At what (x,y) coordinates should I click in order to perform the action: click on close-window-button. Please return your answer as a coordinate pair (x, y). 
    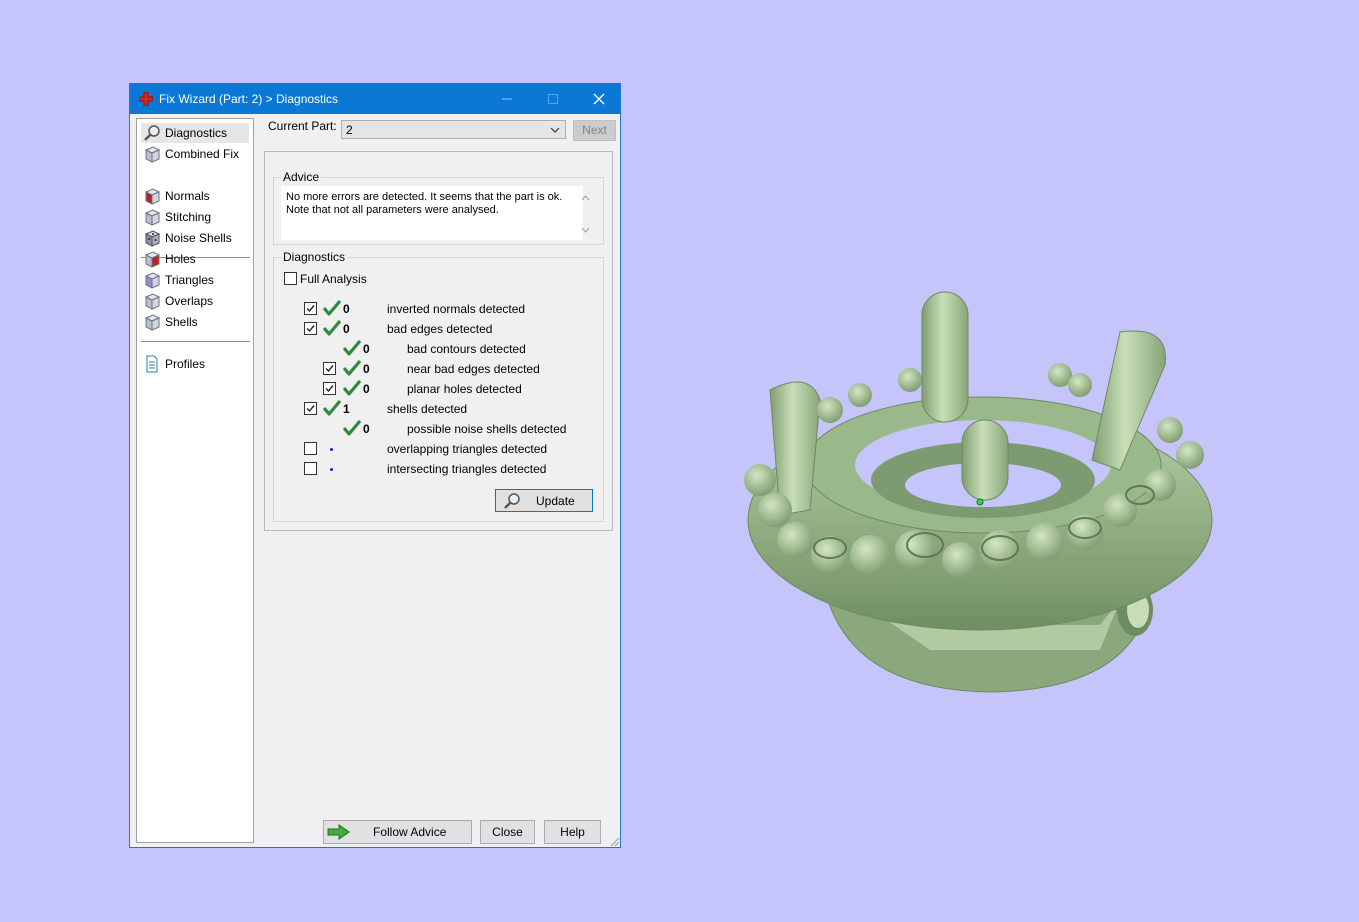
    Looking at the image, I should click on (599, 99).